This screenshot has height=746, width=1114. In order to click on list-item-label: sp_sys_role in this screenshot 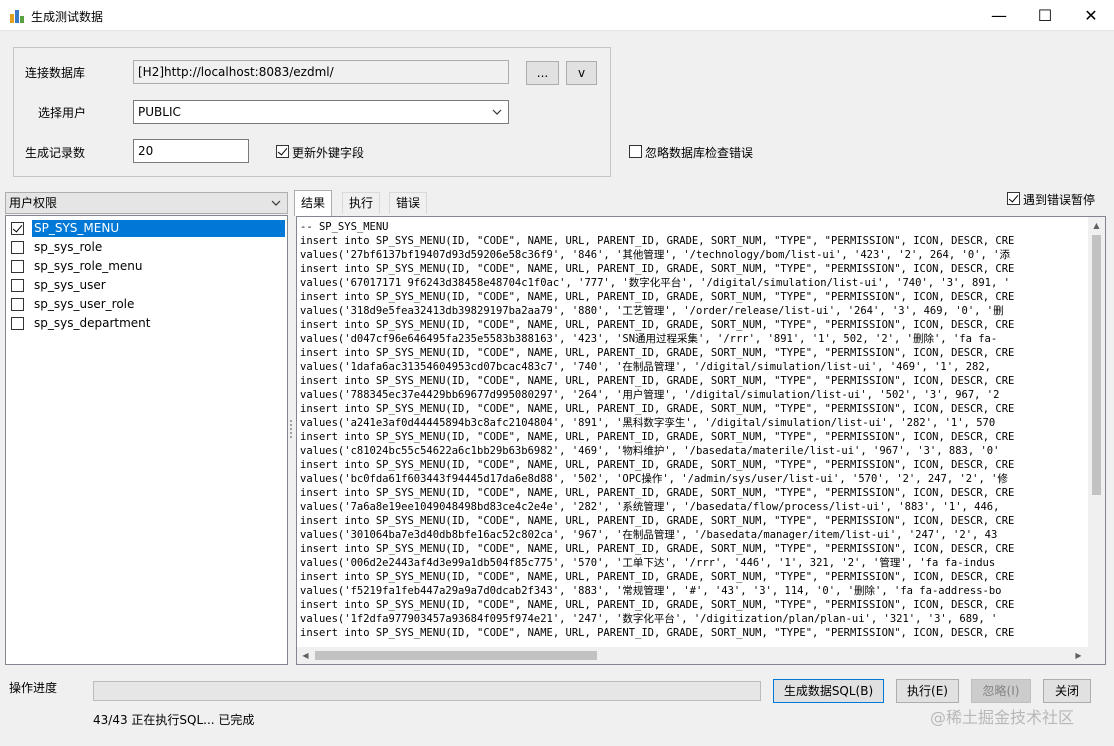, I will do `click(68, 247)`.